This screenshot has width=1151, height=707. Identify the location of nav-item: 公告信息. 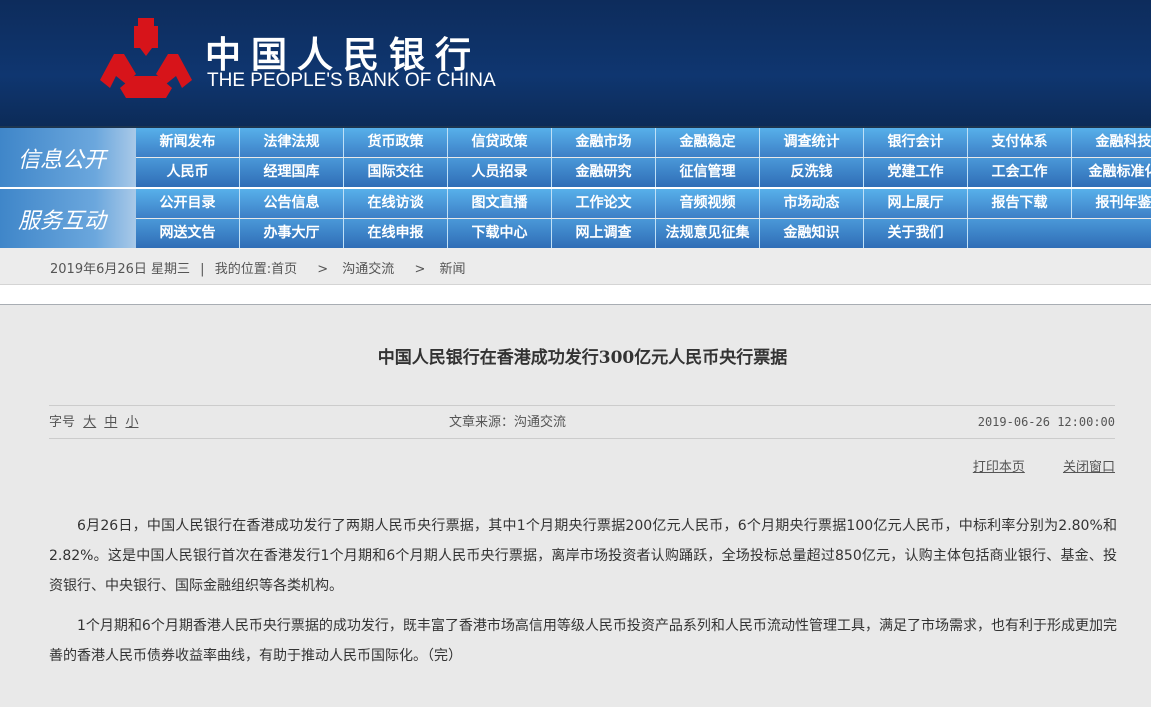
(292, 203).